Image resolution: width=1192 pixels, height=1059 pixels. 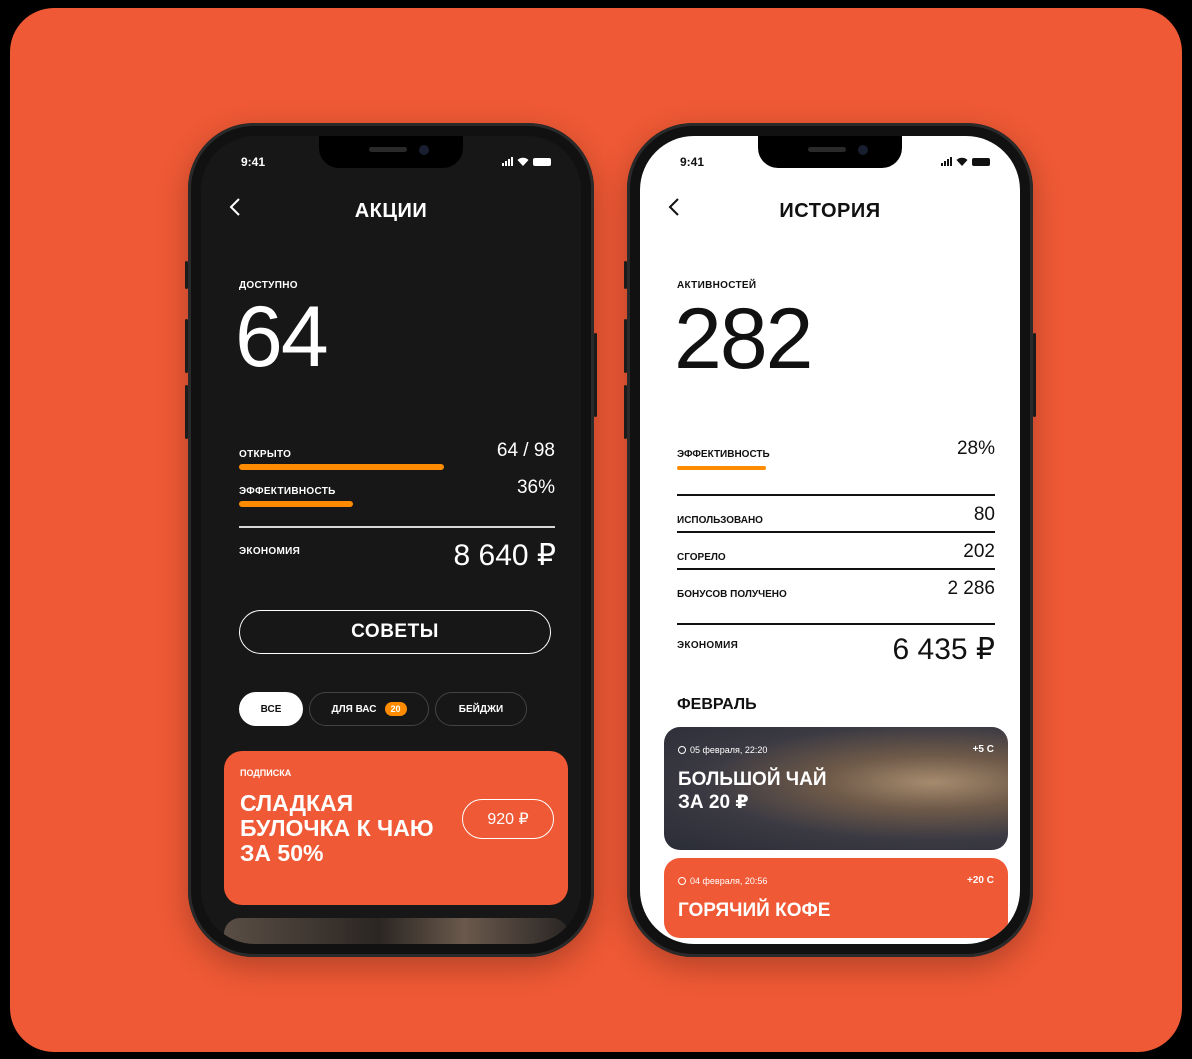 I want to click on efficiency-row: ЭФФЕКТИВНОСТЬ 36%, so click(x=397, y=488).